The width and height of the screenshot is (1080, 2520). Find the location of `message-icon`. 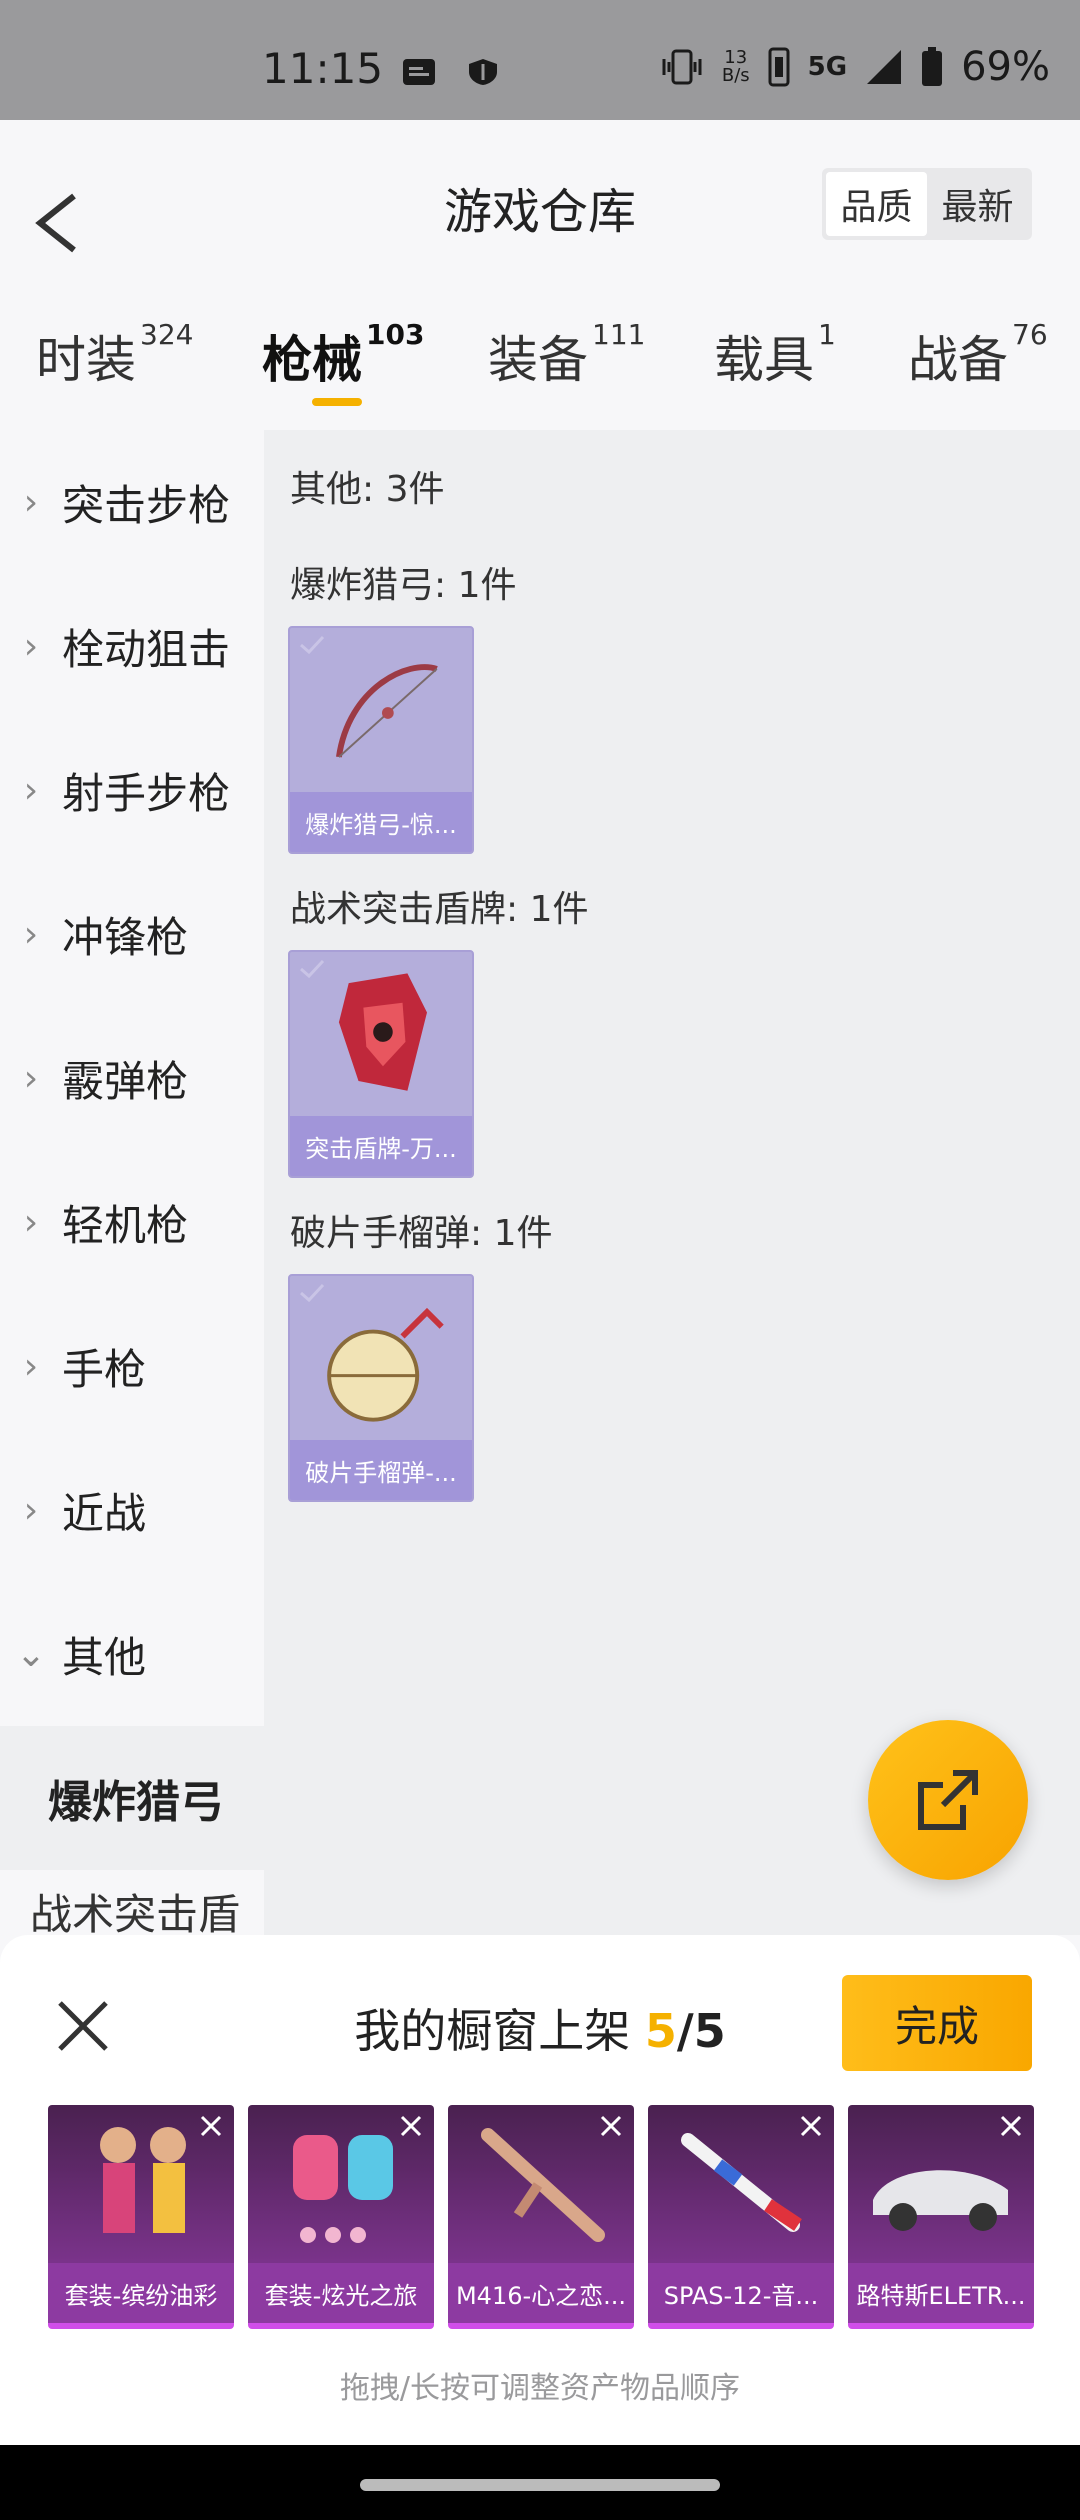

message-icon is located at coordinates (419, 72).